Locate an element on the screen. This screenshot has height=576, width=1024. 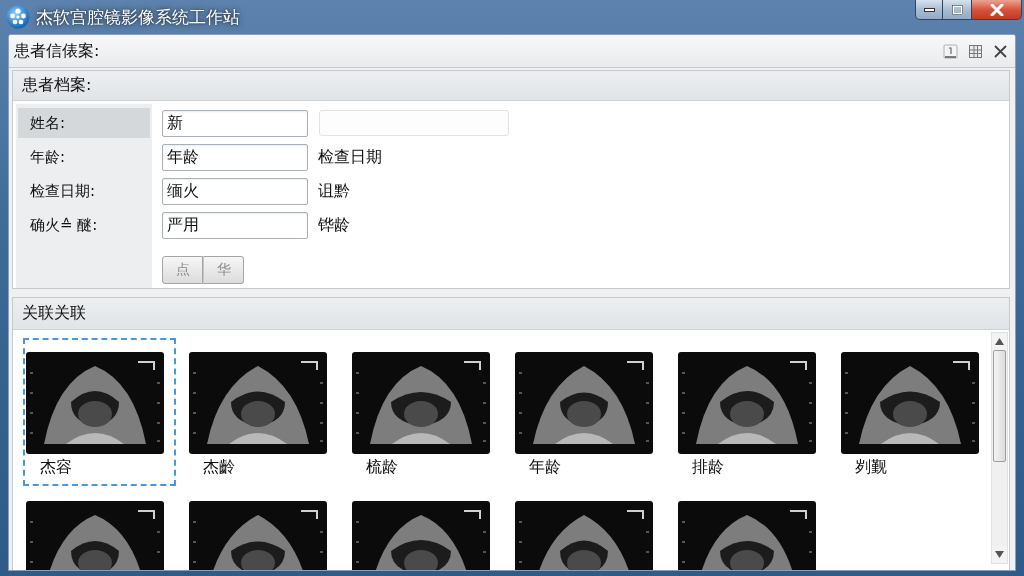
app-logo-icon is located at coordinates (18, 17).